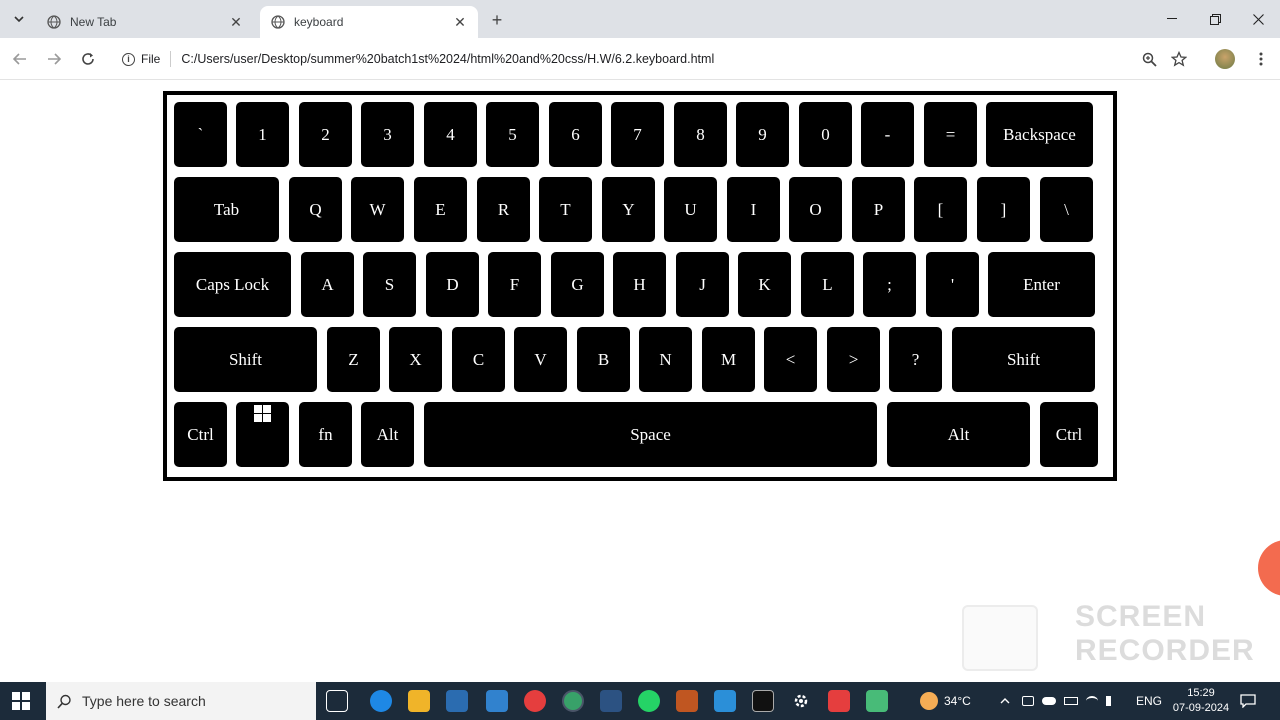 This screenshot has width=1280, height=720. I want to click on key-t: T, so click(565, 209).